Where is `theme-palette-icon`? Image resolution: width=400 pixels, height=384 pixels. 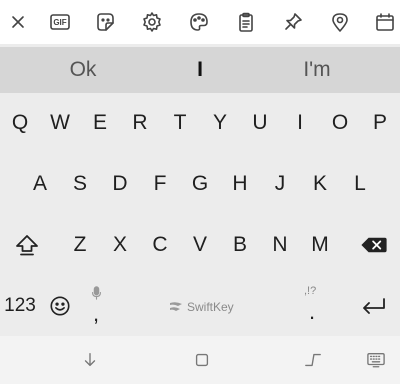 theme-palette-icon is located at coordinates (199, 22).